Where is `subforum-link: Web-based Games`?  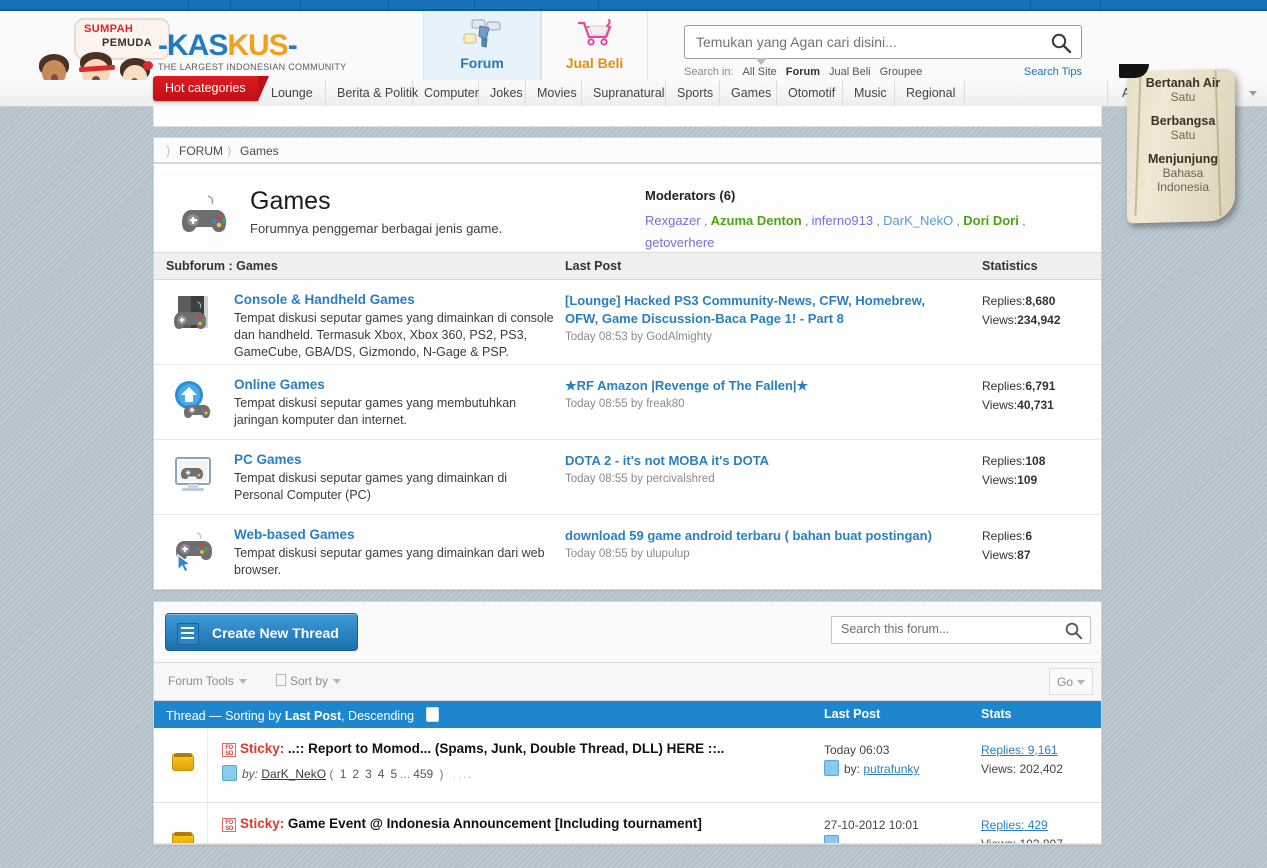 subforum-link: Web-based Games is located at coordinates (294, 534).